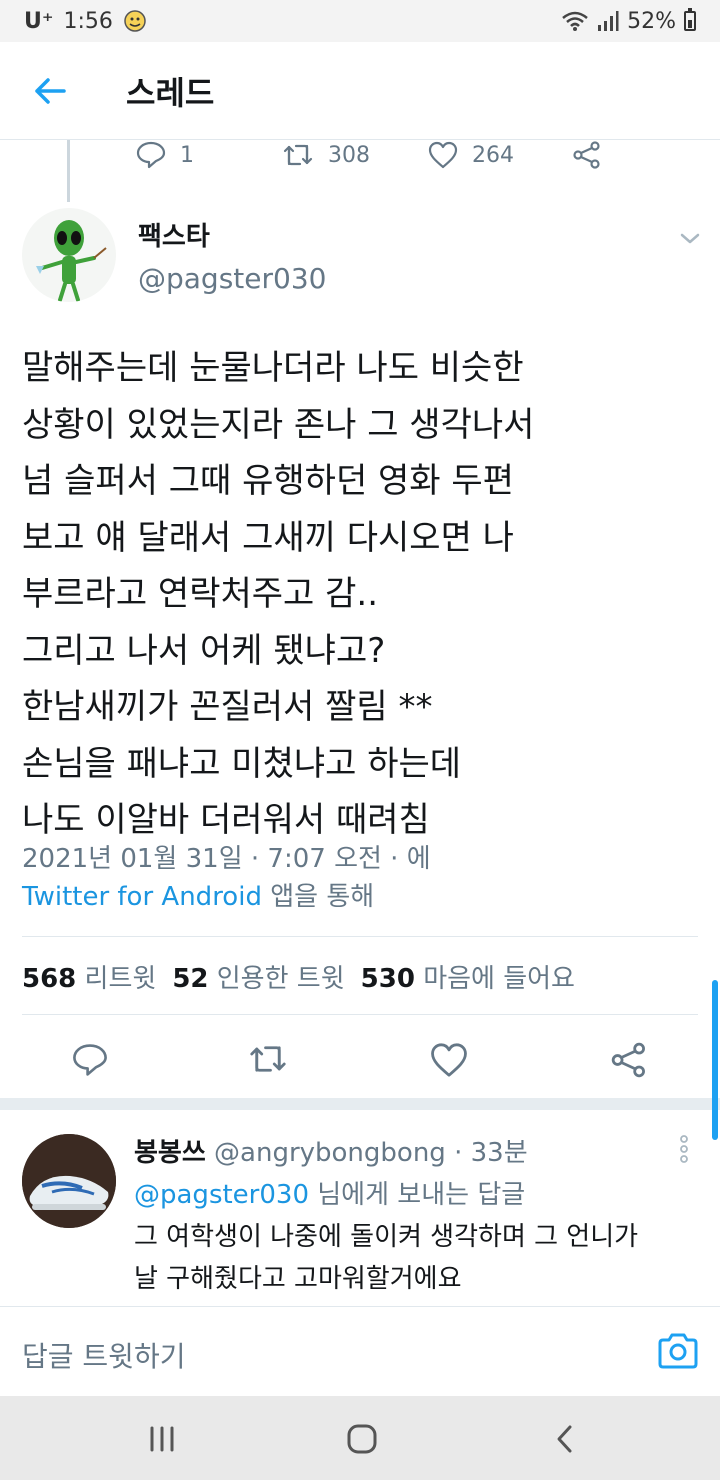 This screenshot has height=1480, width=720. What do you see at coordinates (142, 897) in the screenshot?
I see `source-app-link: Twitter for Android` at bounding box center [142, 897].